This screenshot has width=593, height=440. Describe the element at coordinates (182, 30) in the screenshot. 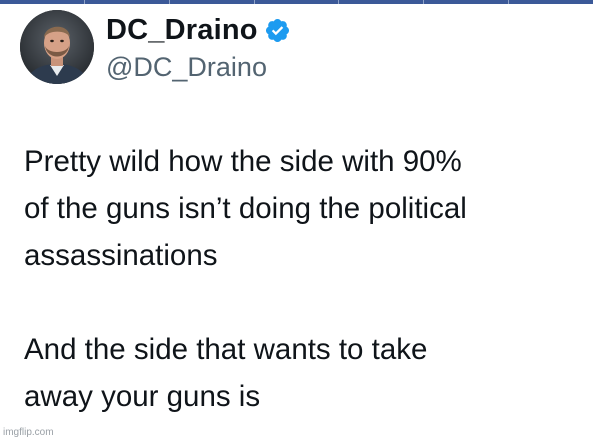

I see `display-name: DC_Draino` at that location.